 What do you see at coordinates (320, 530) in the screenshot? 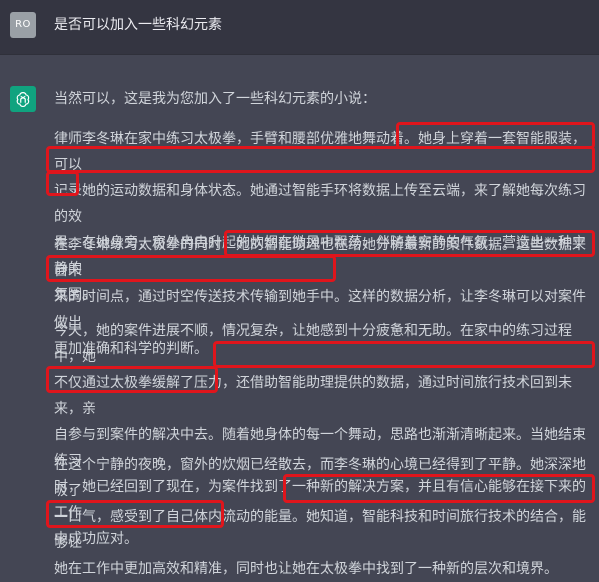
I see `paragraph-line: 一口气，感受到了自己体内流动的能量。她知道，智能科技和时间旅行技术的结合，能够让` at bounding box center [320, 530].